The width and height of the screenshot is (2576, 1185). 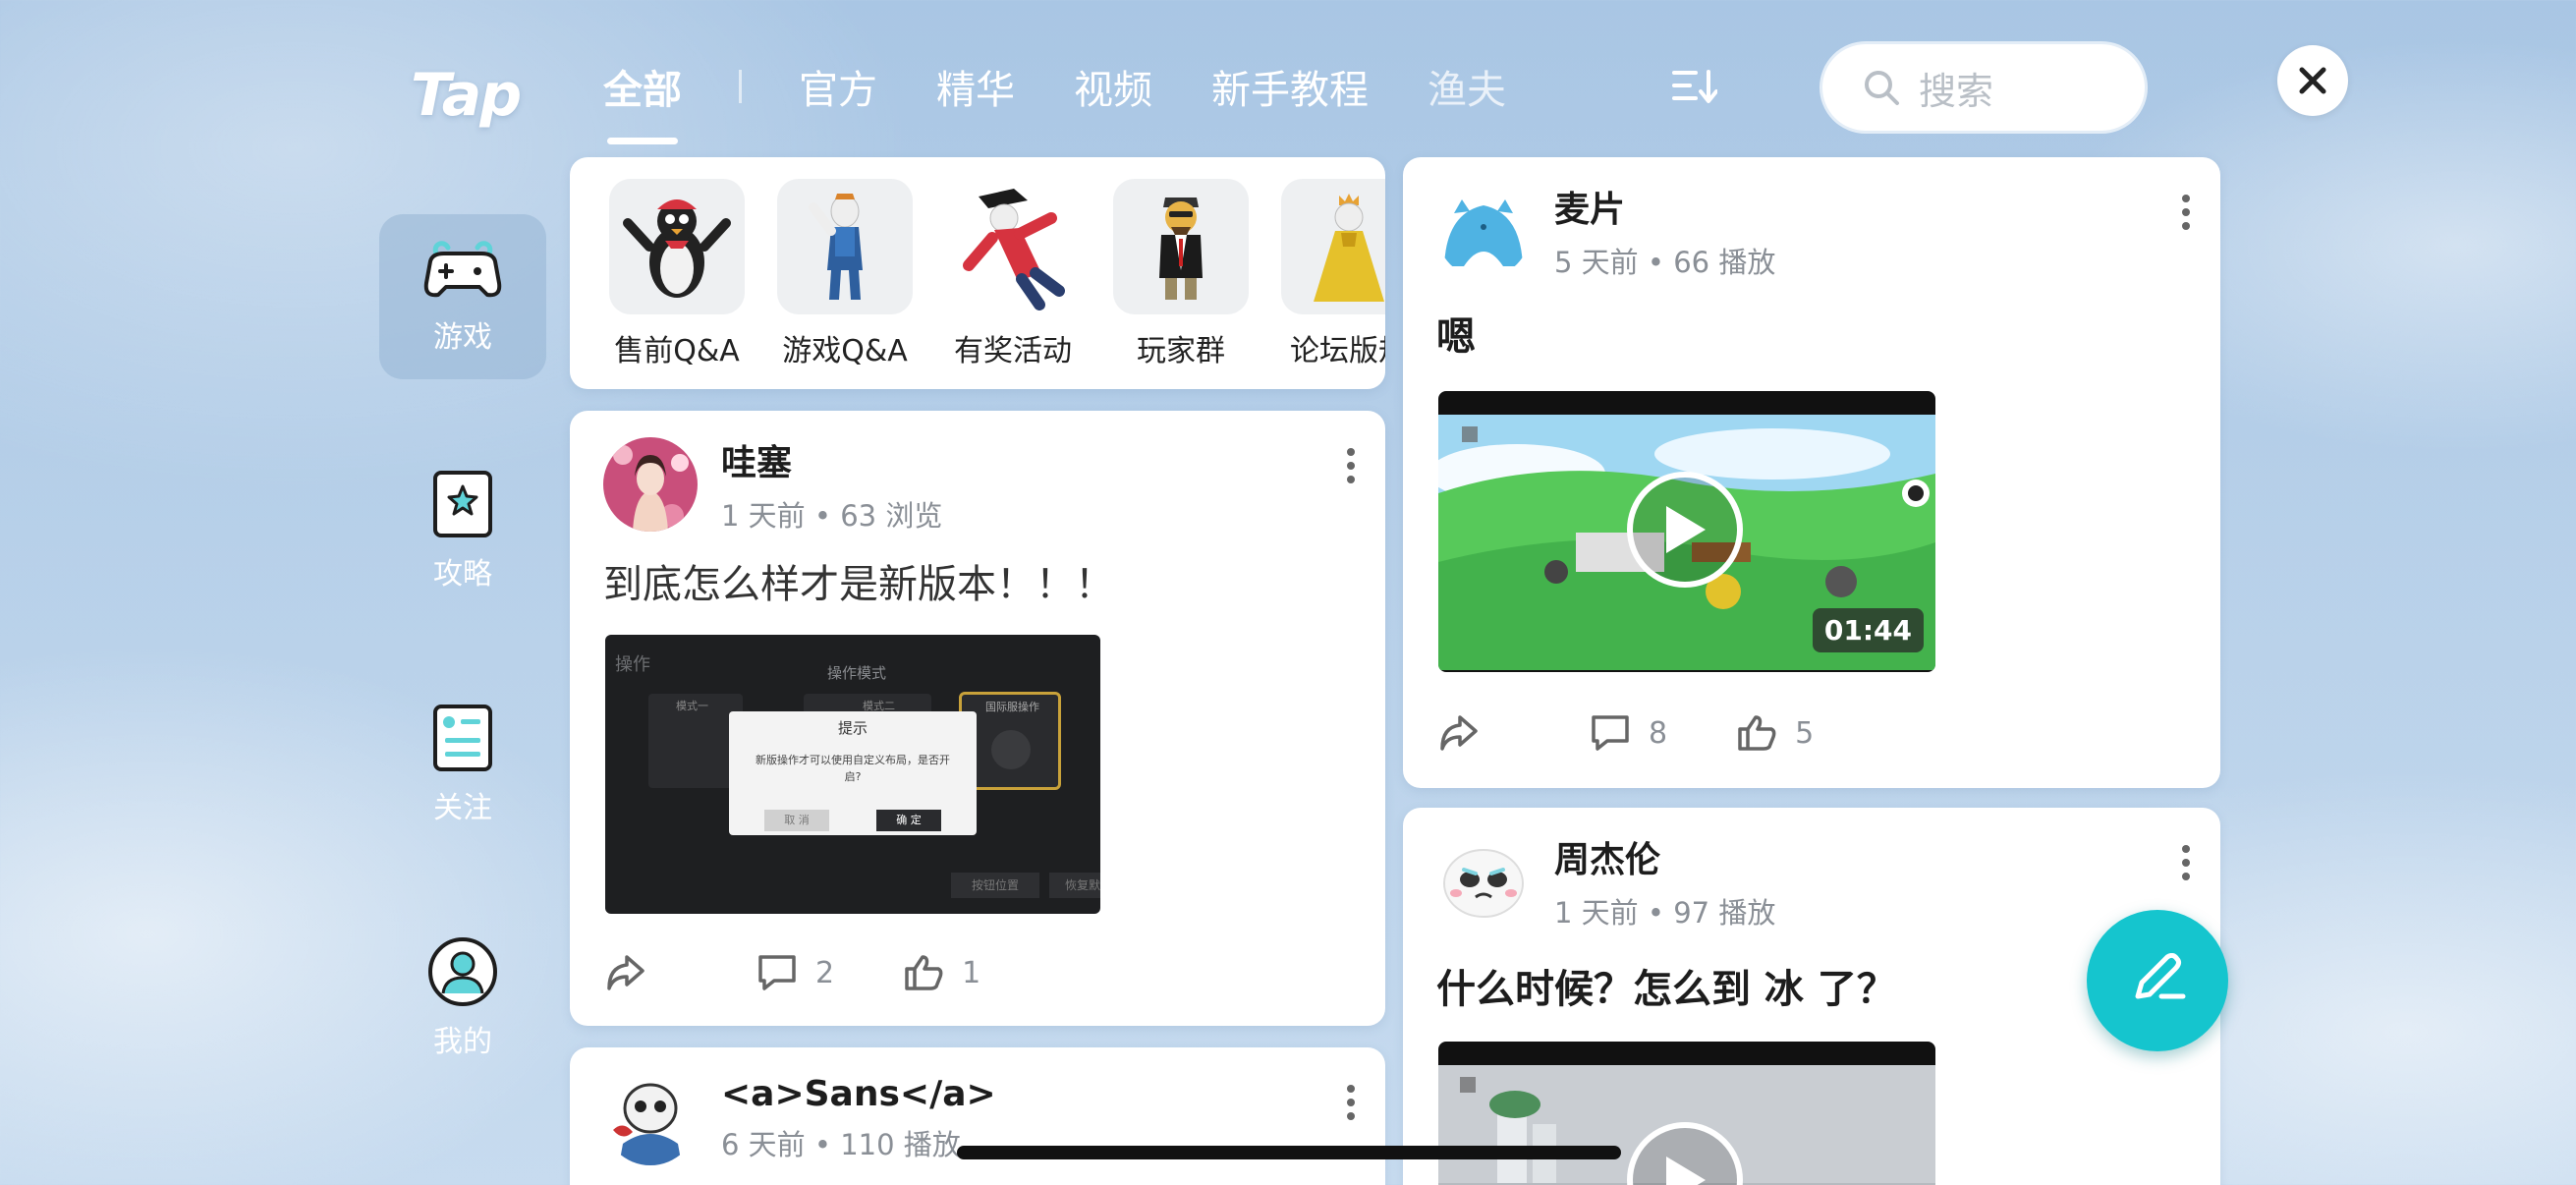 I want to click on post-meta: 6 天前 • 110 播放, so click(x=841, y=1144).